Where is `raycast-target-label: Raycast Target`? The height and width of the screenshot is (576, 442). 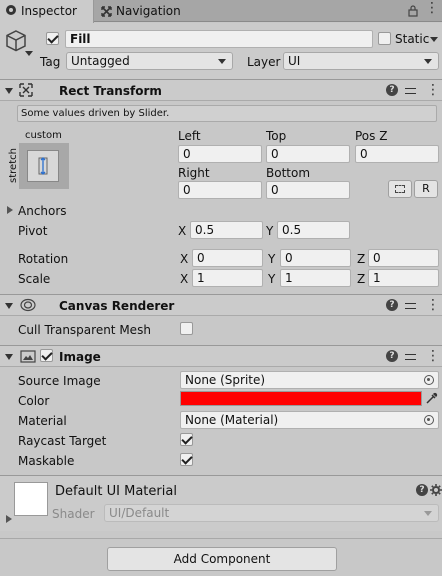 raycast-target-label: Raycast Target is located at coordinates (62, 441).